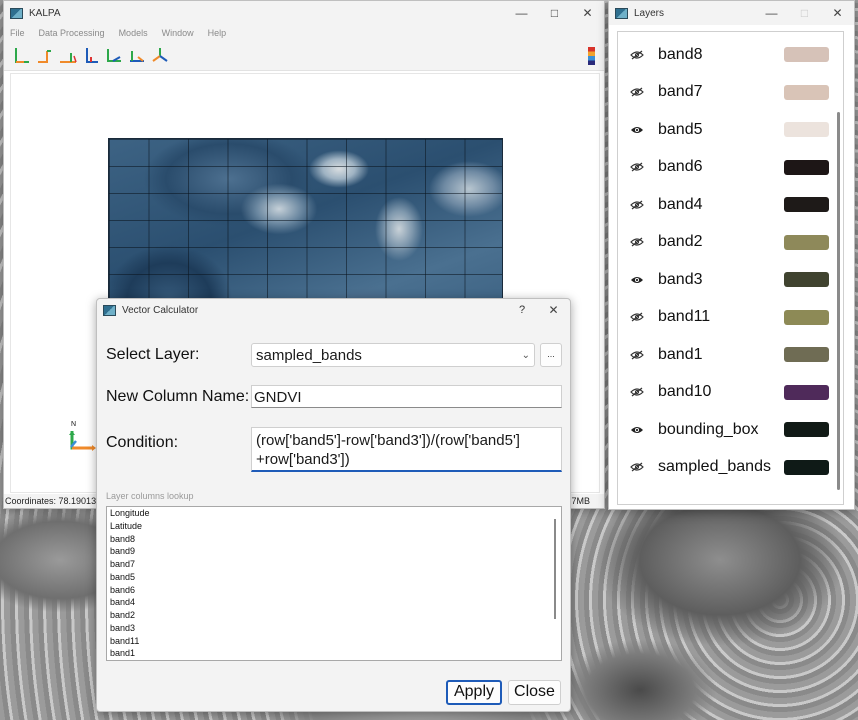 This screenshot has width=858, height=720. Describe the element at coordinates (334, 551) in the screenshot. I see `column-list-item: band9` at that location.